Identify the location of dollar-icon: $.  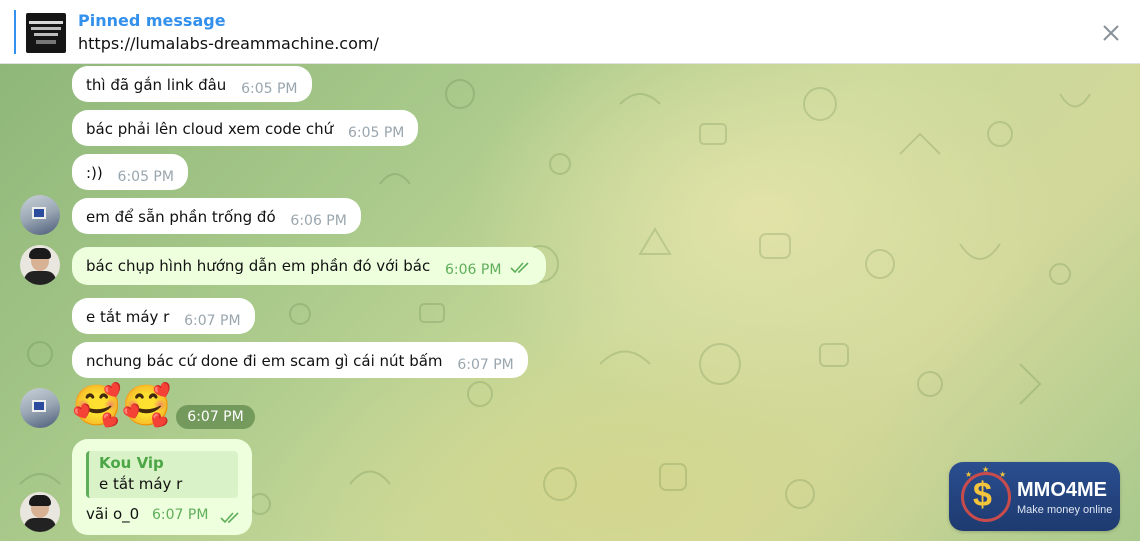
(982, 495).